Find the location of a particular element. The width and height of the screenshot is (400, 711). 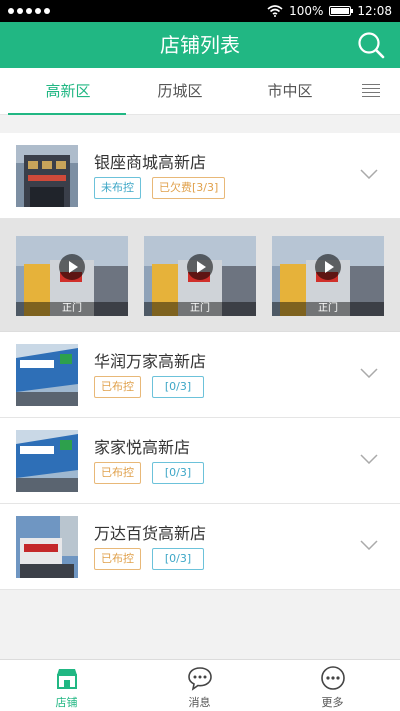

page-title: 店铺列表 is located at coordinates (200, 45).